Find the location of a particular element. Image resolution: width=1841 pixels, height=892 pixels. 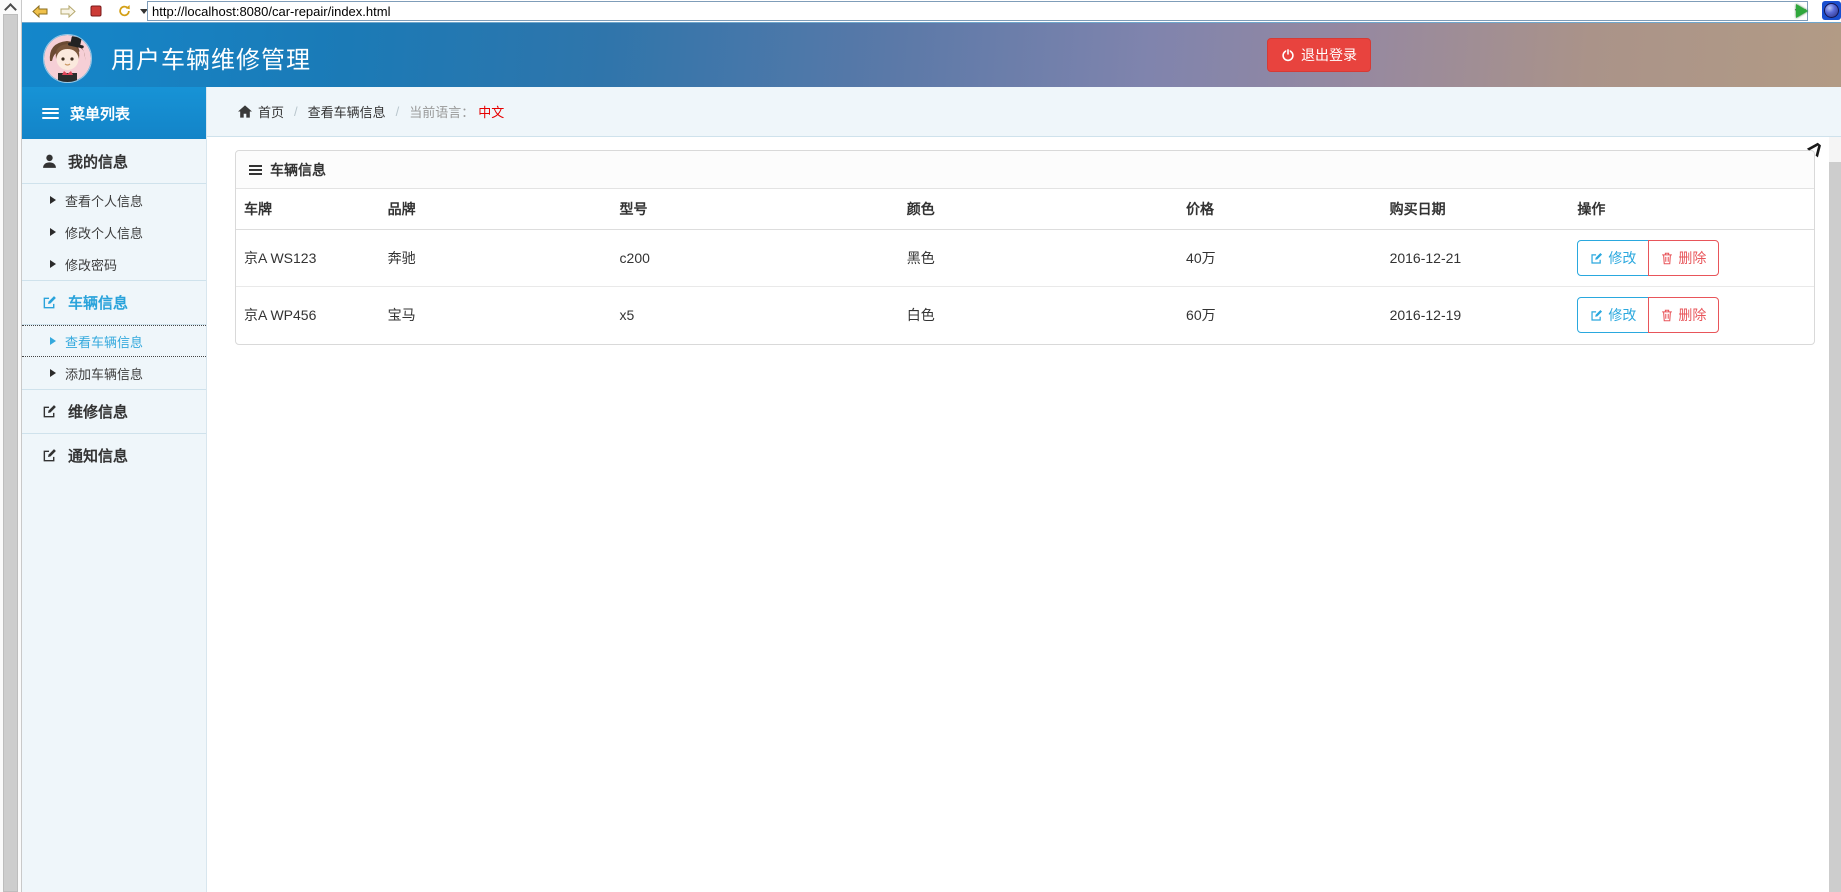

col-brand: 品牌 is located at coordinates (495, 209).